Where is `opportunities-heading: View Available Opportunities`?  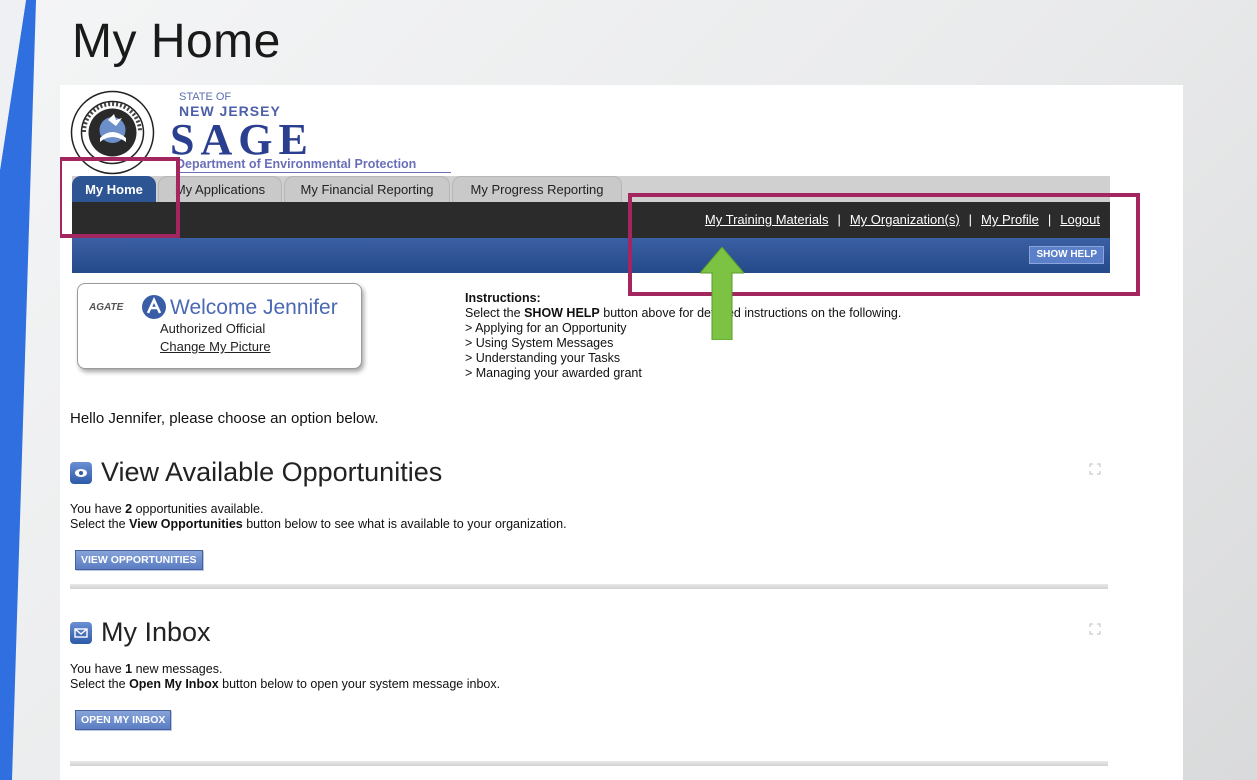
opportunities-heading: View Available Opportunities is located at coordinates (256, 472).